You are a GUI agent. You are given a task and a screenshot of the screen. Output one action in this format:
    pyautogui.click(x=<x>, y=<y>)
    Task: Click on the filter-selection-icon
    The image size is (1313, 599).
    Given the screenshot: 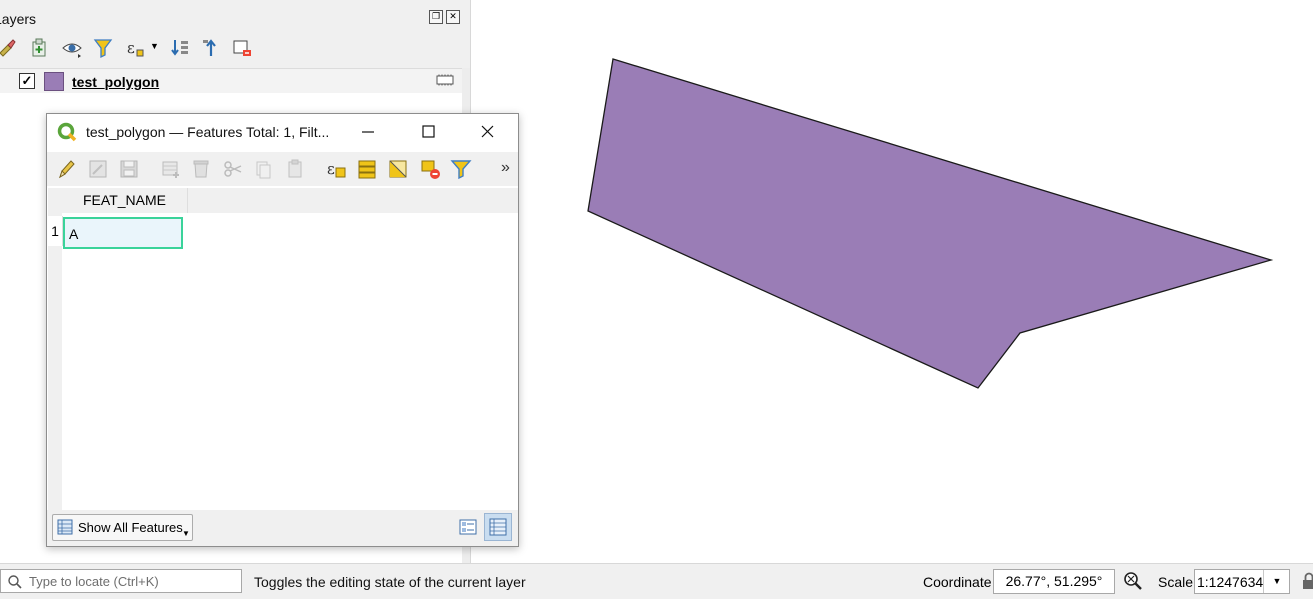 What is the action you would take?
    pyautogui.click(x=461, y=169)
    